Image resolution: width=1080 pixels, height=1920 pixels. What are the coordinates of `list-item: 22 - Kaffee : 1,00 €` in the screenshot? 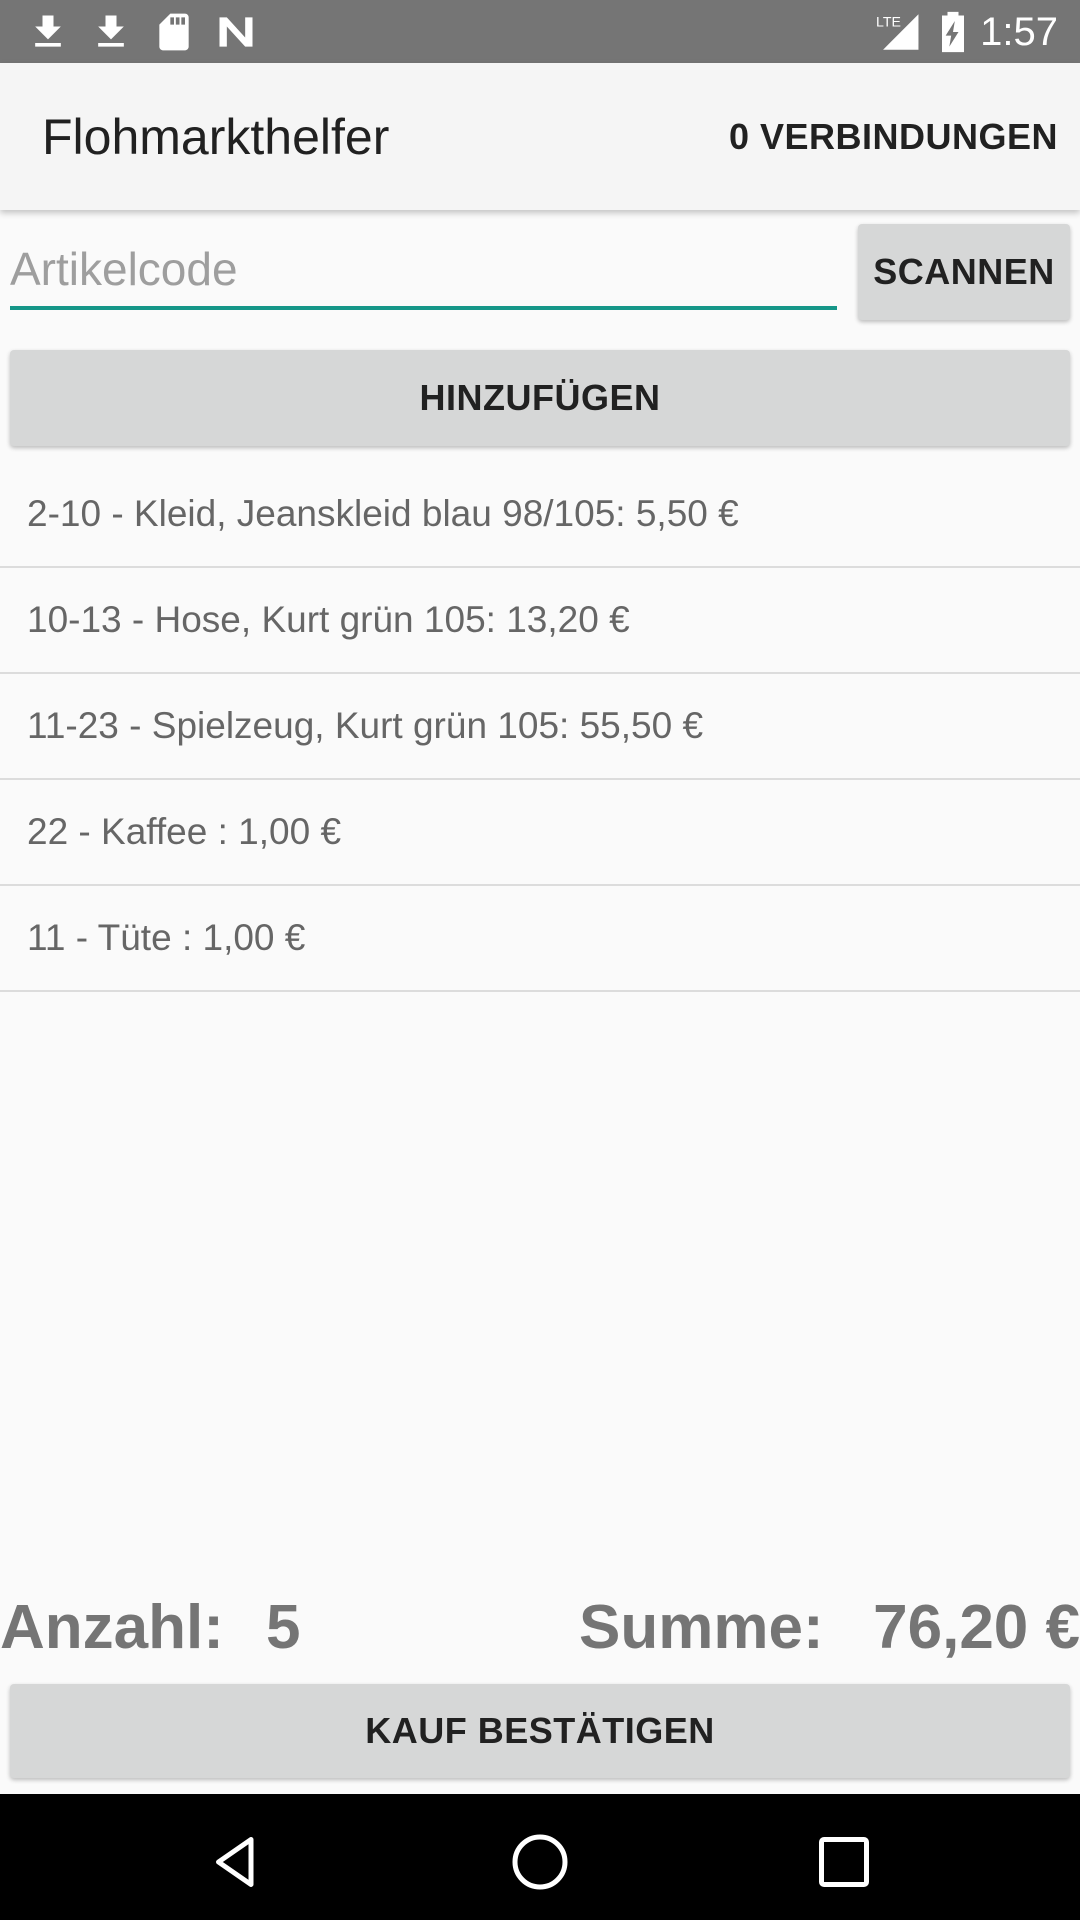 It's located at (540, 833).